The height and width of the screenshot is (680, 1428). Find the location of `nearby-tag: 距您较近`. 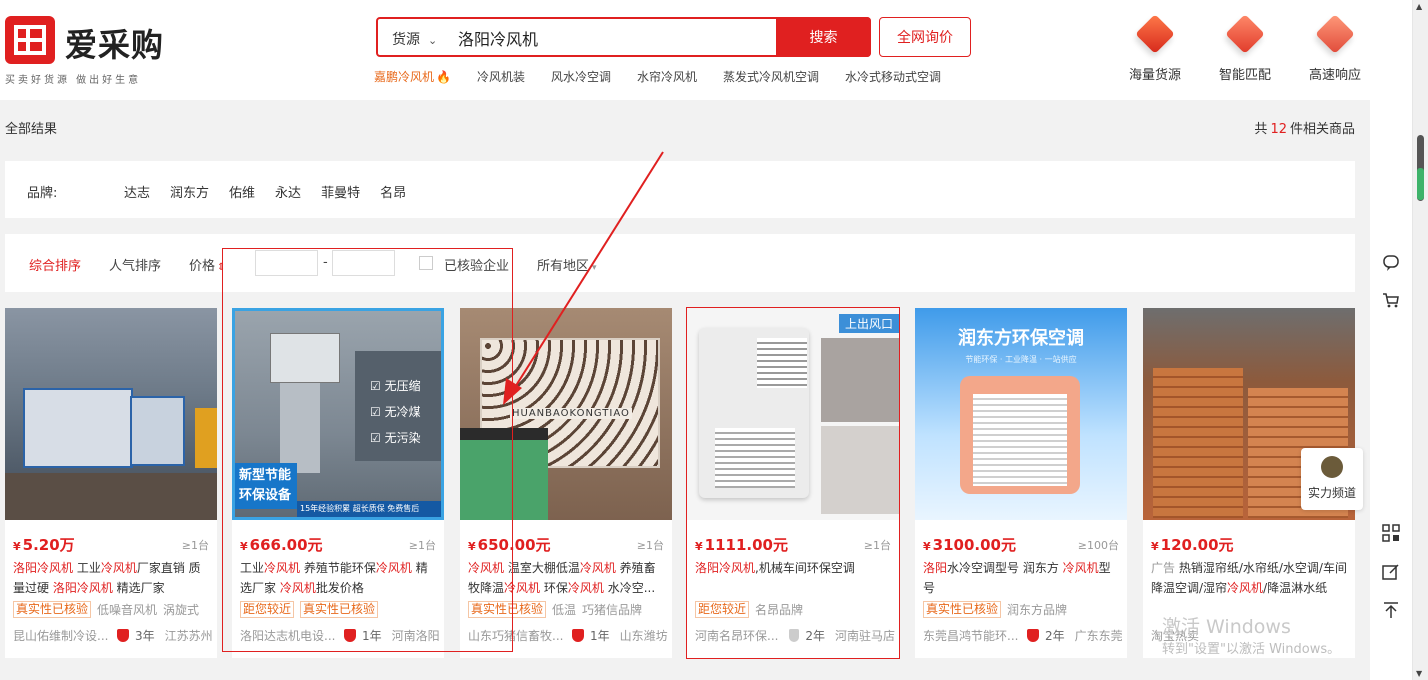

nearby-tag: 距您较近 is located at coordinates (722, 609).